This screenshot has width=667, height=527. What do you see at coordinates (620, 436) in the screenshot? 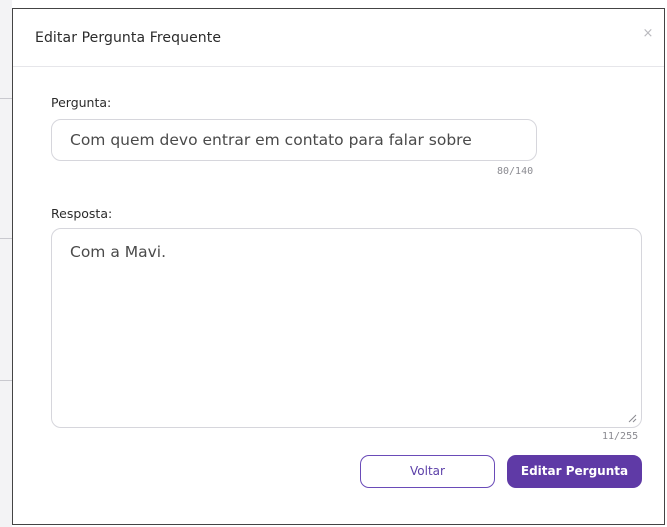
I see `answer-char-counter: 11/255` at bounding box center [620, 436].